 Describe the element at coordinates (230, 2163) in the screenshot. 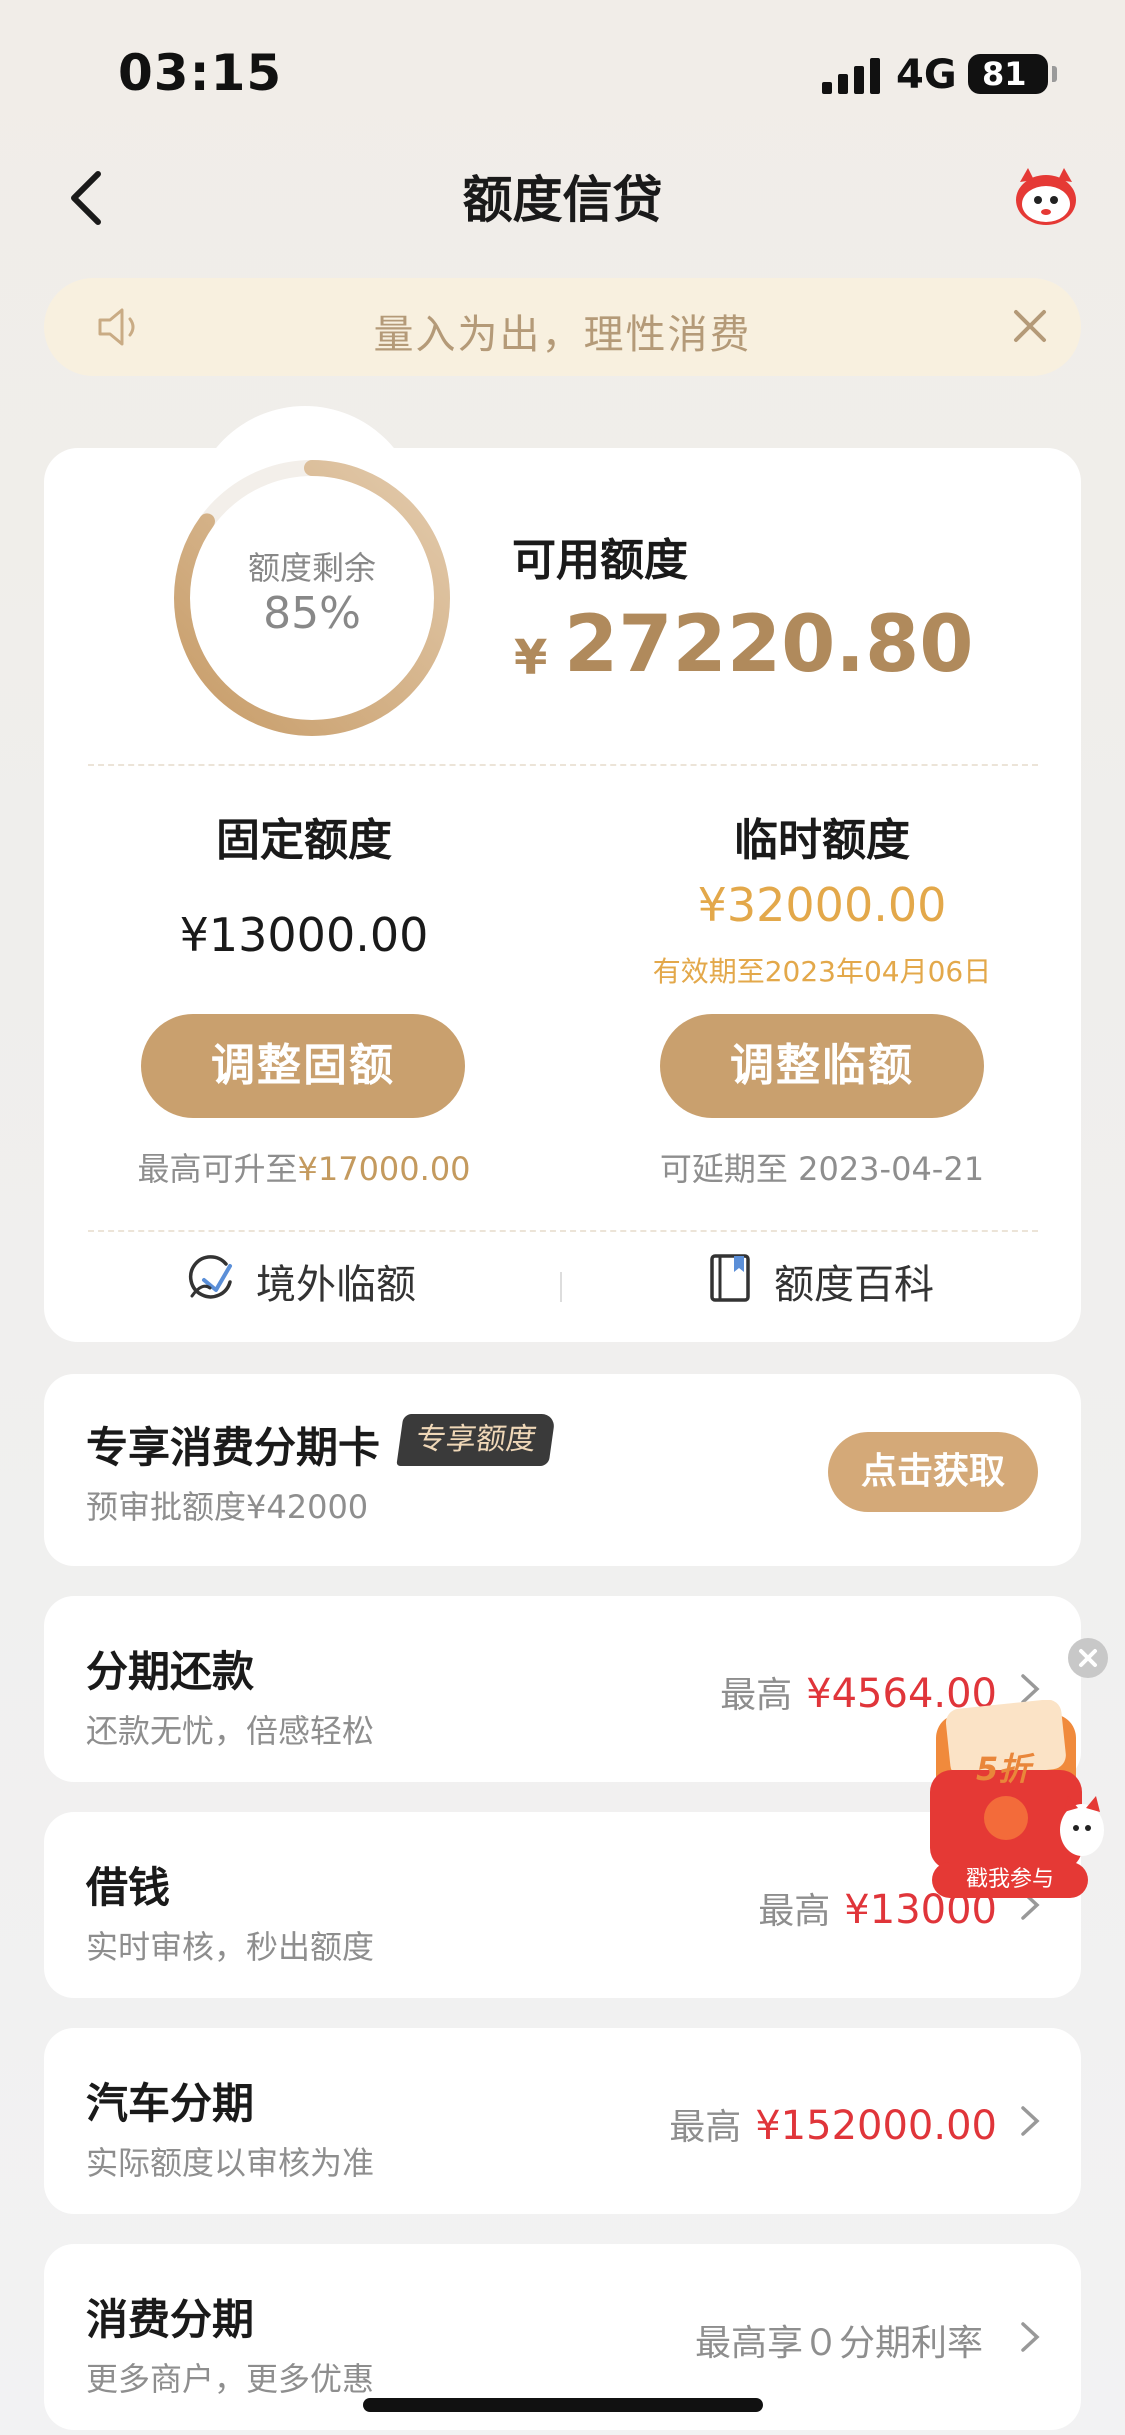

I see `row-sub: 实际额度以审核为准` at that location.